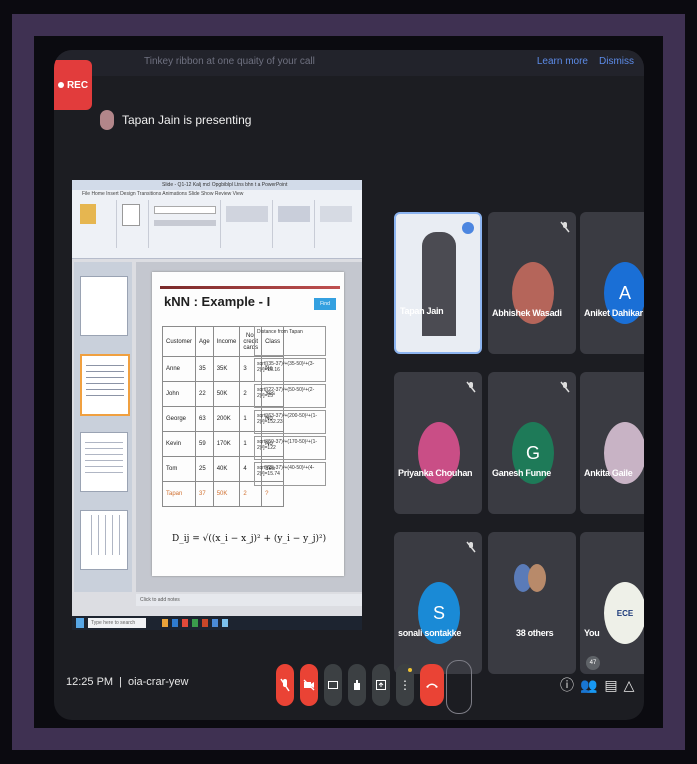  I want to click on distance-cell: sqrt[(35-37)²+(35-50)²+(3-2)²]=15.16, so click(290, 370).